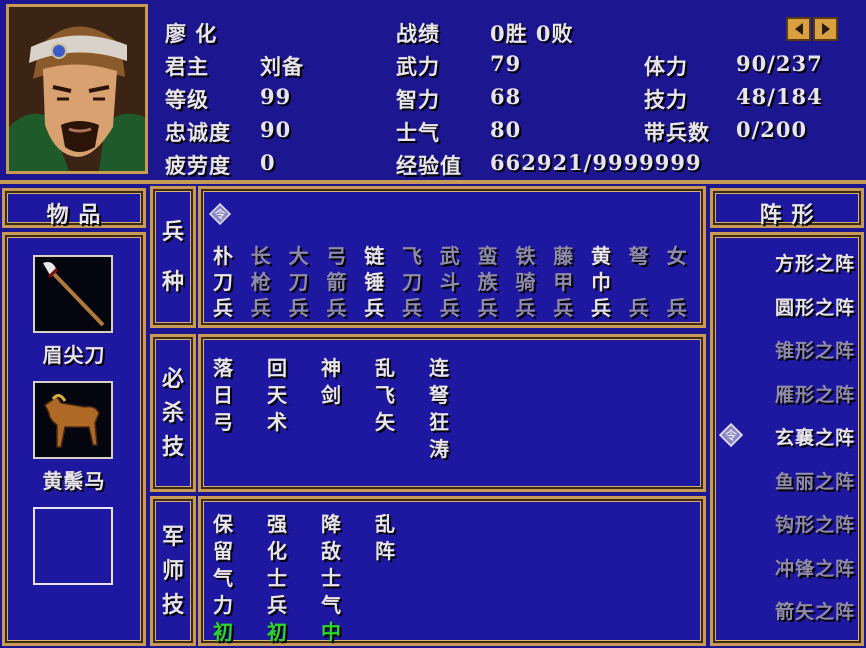  What do you see at coordinates (666, 66) in the screenshot?
I see `hp-label: 体力` at bounding box center [666, 66].